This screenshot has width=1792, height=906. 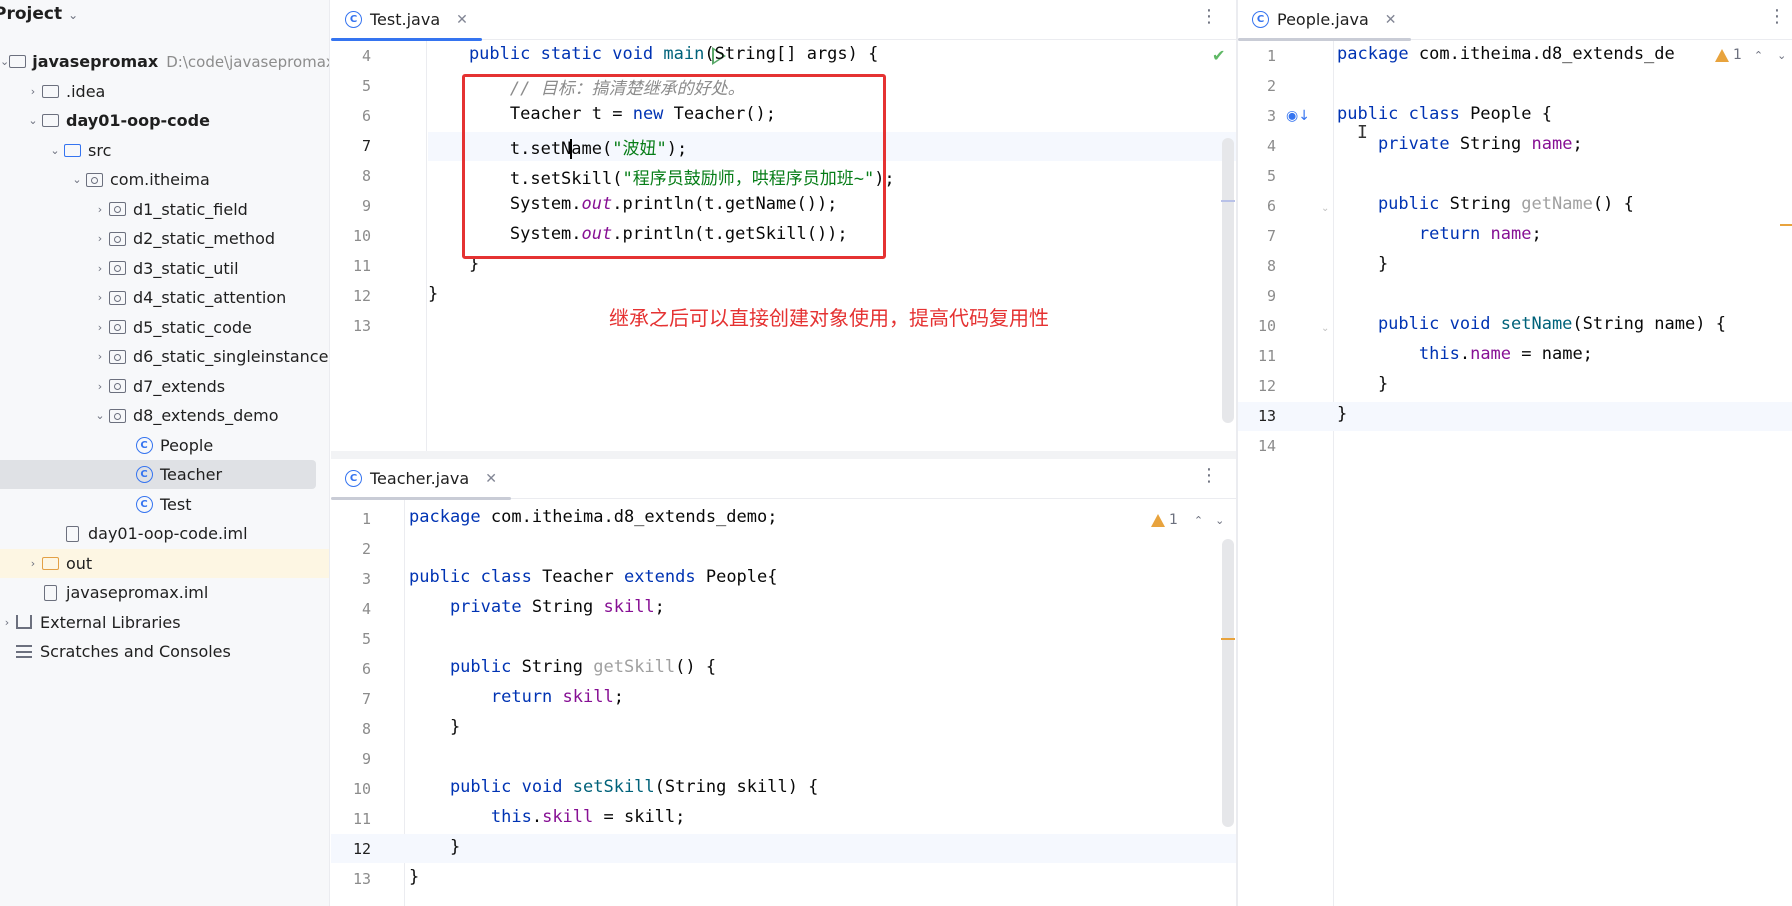 What do you see at coordinates (164, 268) in the screenshot?
I see `tree-item: › d3_static_util` at bounding box center [164, 268].